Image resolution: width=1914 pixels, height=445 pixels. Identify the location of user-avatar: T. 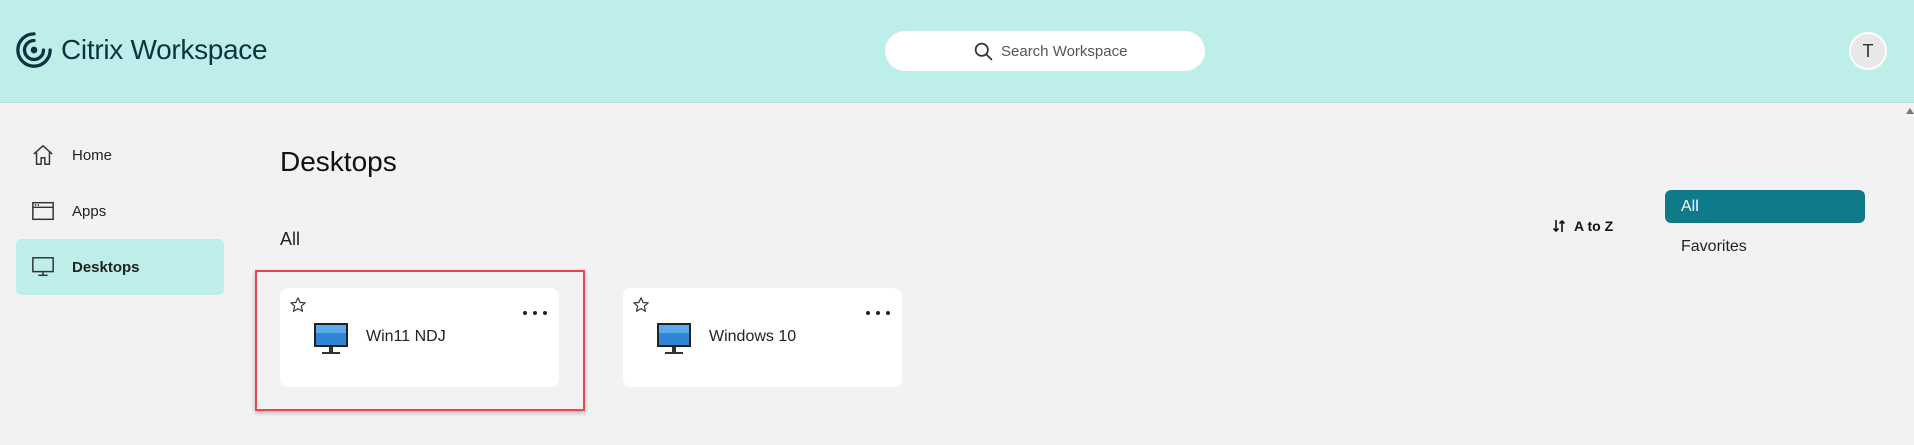
(1868, 51).